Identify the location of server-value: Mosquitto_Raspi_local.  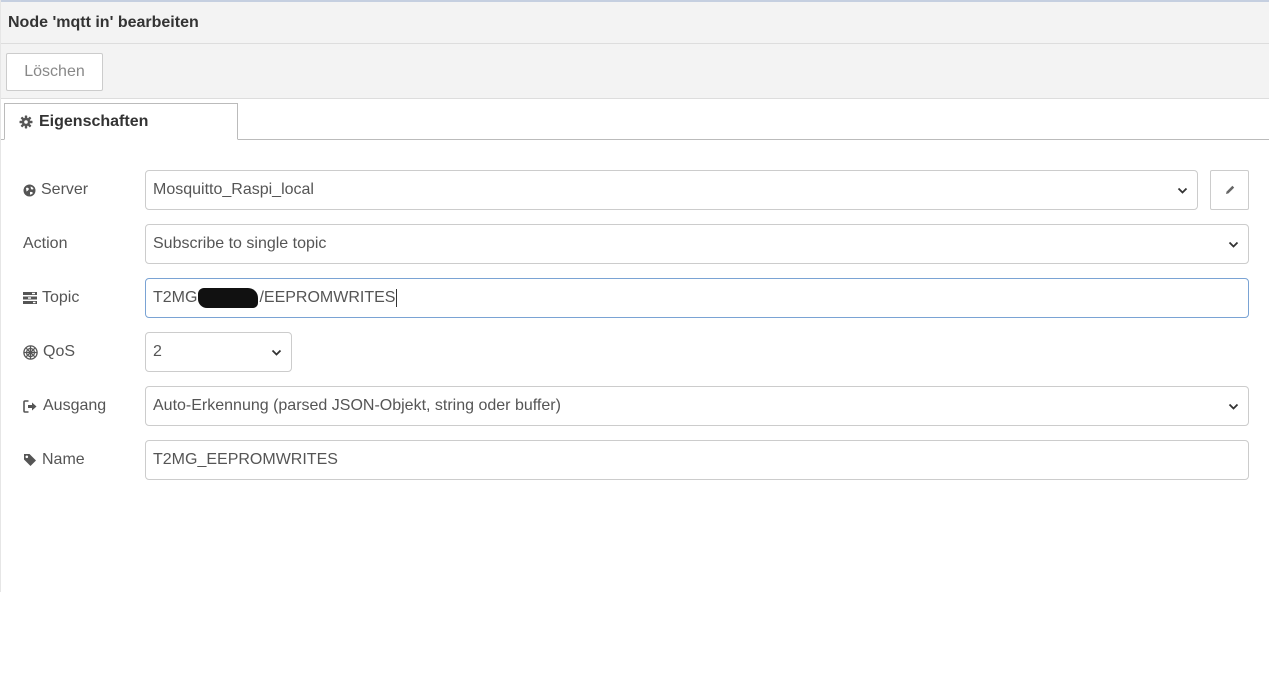
(233, 189).